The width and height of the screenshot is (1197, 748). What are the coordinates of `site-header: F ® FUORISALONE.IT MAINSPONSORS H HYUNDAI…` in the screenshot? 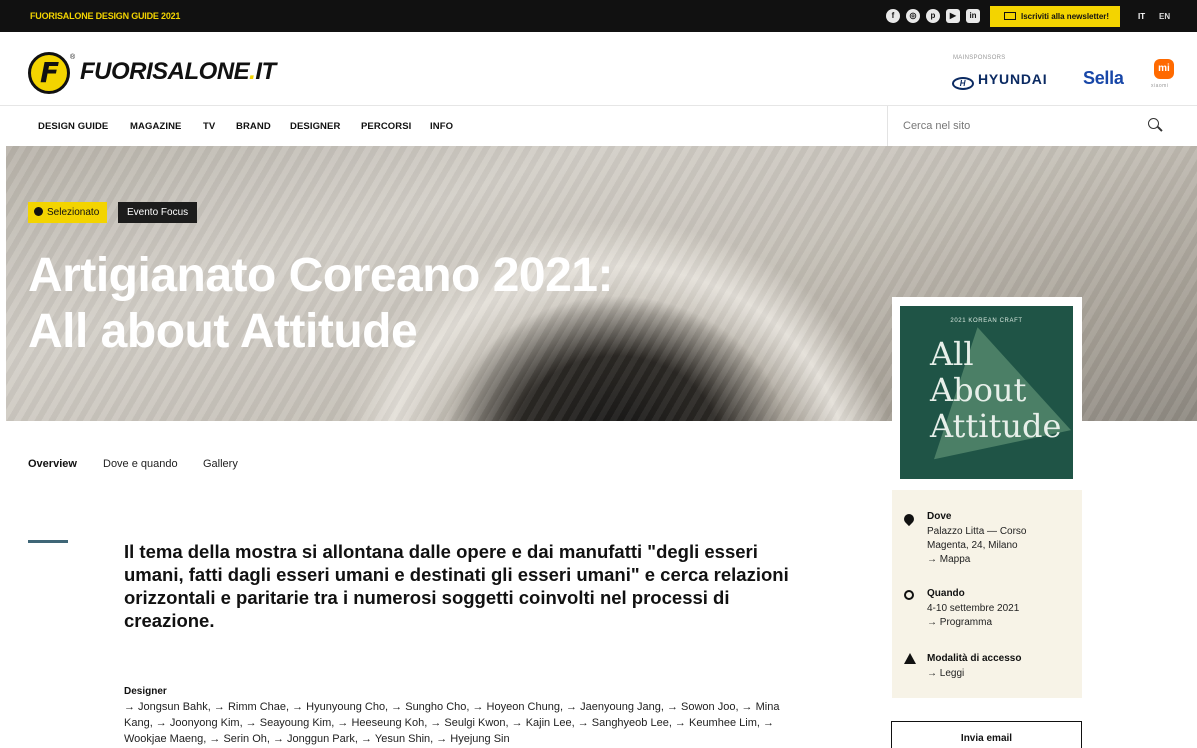 It's located at (598, 69).